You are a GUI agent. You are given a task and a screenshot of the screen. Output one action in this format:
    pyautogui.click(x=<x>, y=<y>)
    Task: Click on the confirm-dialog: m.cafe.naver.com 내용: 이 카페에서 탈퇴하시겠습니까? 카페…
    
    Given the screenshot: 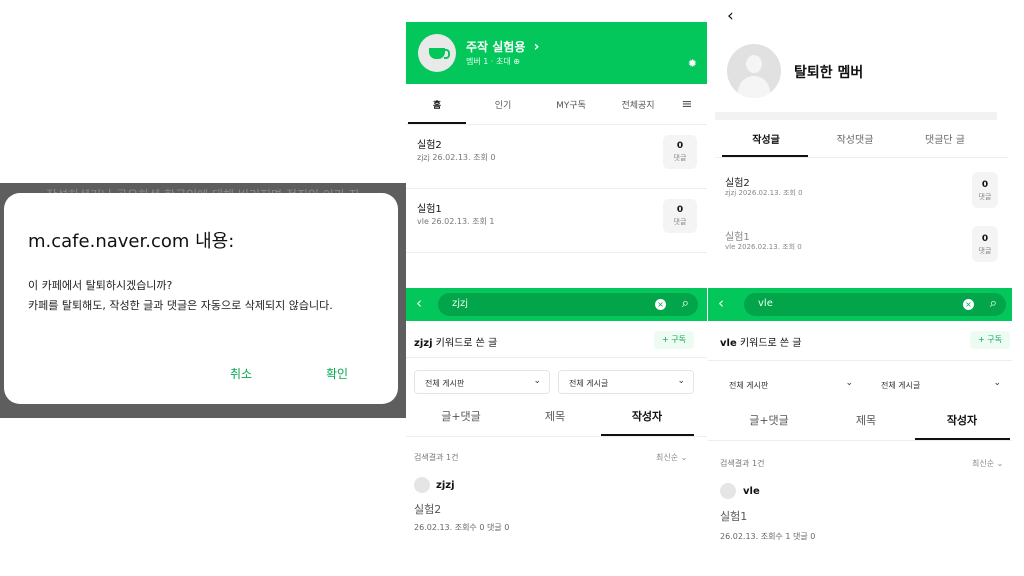 What is the action you would take?
    pyautogui.click(x=201, y=298)
    